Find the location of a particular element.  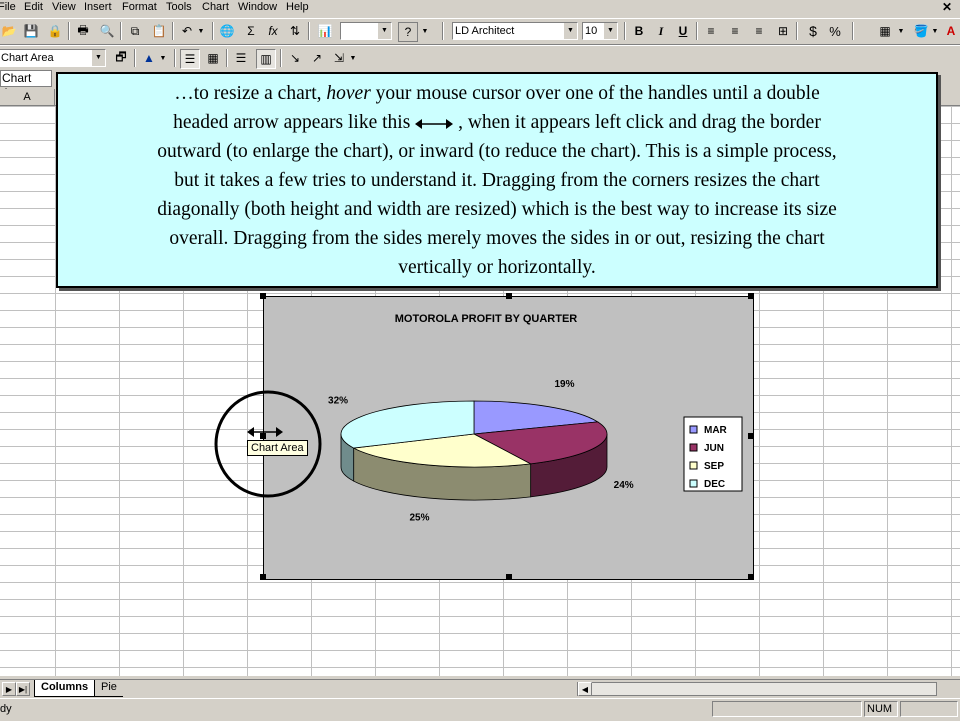

menu-tools: Tools is located at coordinates (179, 7).